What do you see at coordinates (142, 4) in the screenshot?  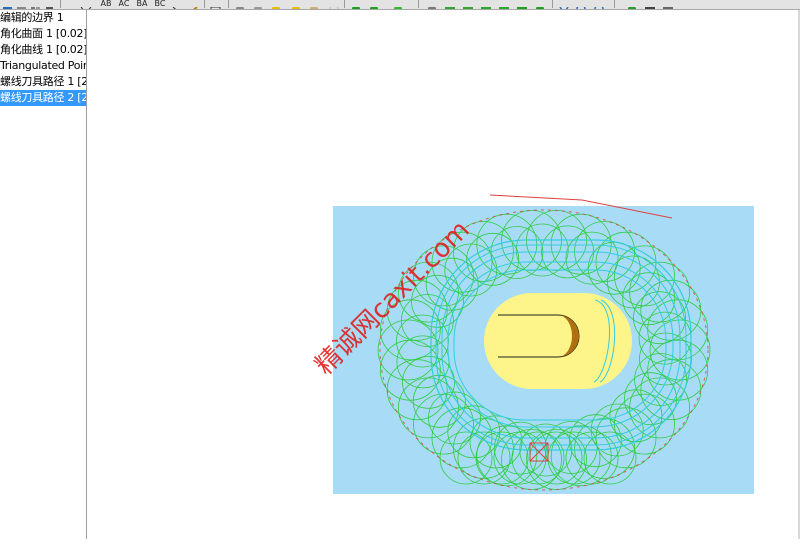 I see `ba-button: BA` at bounding box center [142, 4].